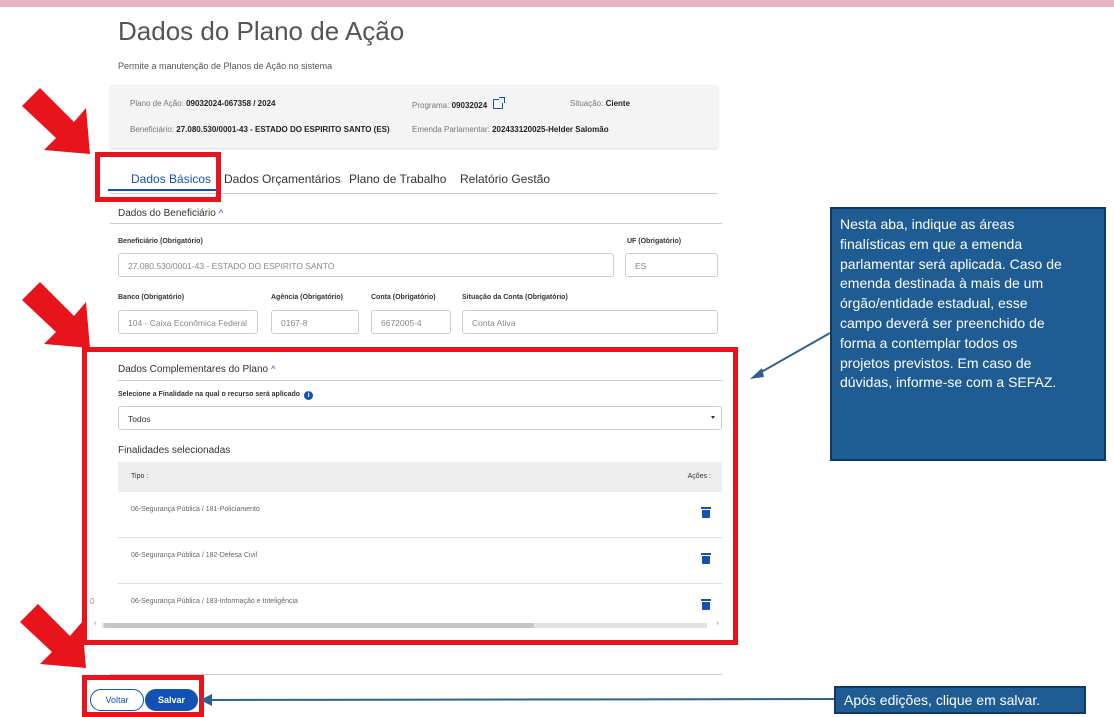 Image resolution: width=1114 pixels, height=717 pixels. I want to click on callout-line: projetos previstos. Em caso de, so click(936, 362).